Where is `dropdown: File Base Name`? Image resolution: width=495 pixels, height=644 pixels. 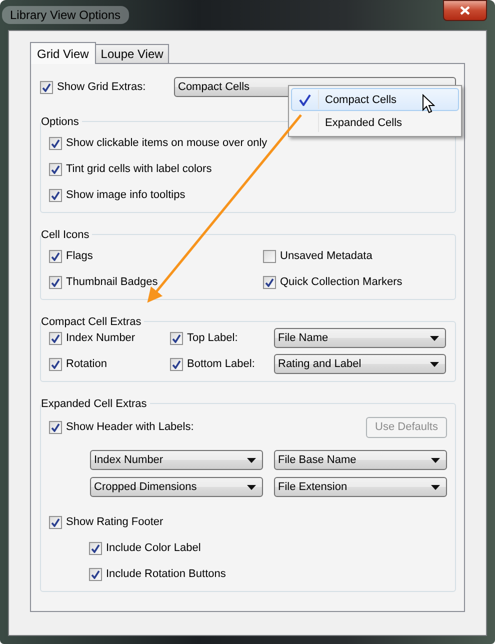
dropdown: File Base Name is located at coordinates (360, 460).